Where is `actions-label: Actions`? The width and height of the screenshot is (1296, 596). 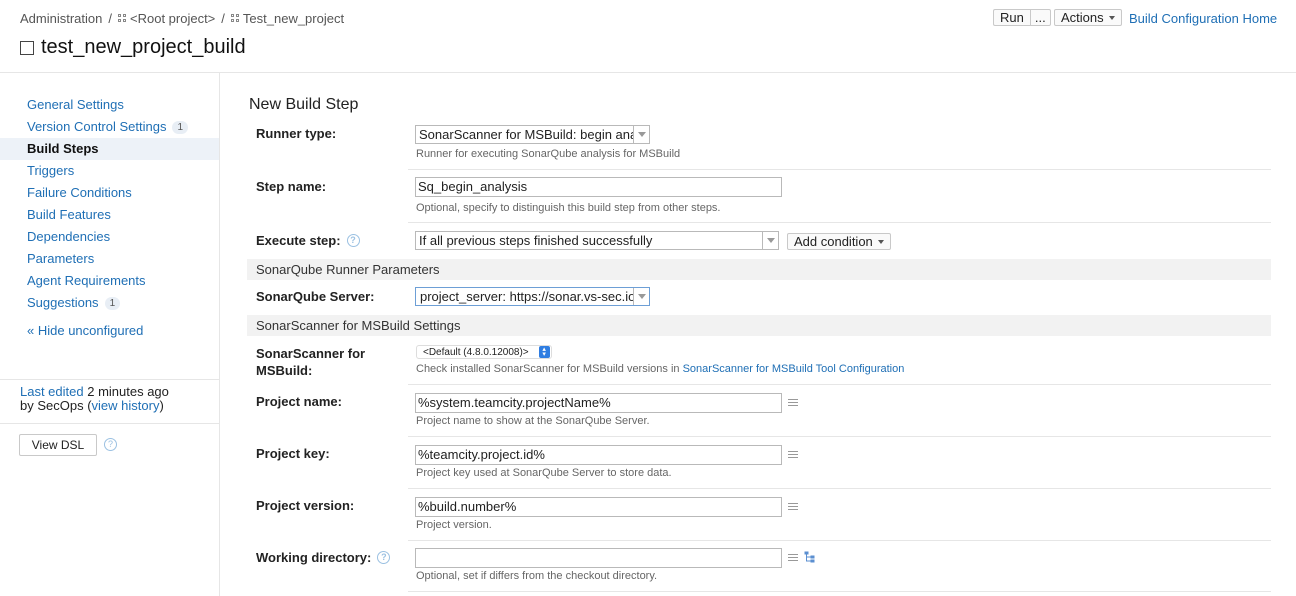 actions-label: Actions is located at coordinates (1082, 17).